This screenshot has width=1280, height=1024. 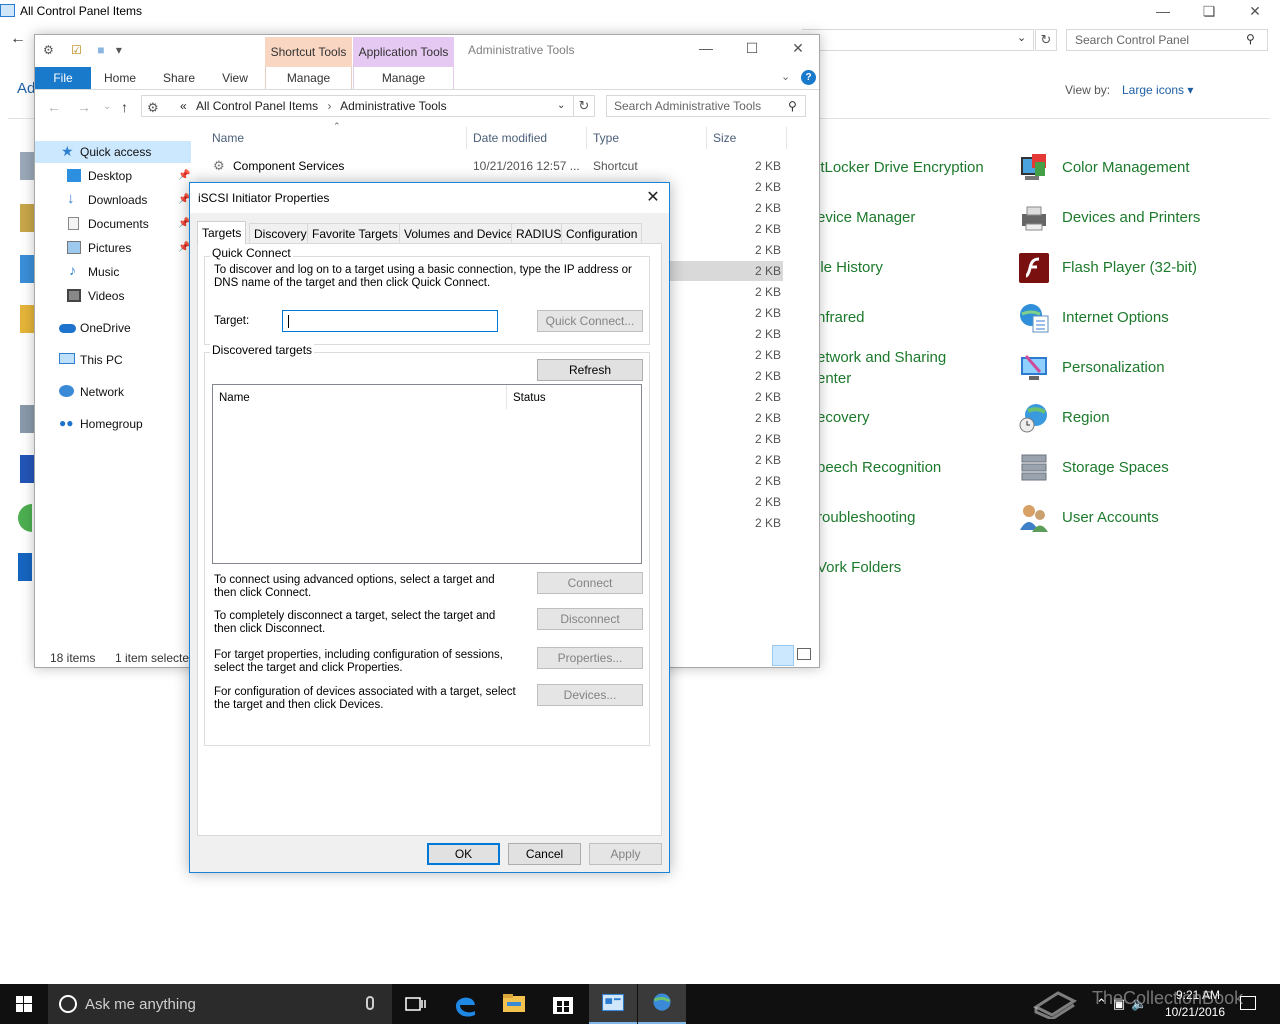 What do you see at coordinates (662, 1004) in the screenshot?
I see `iscsi-initiator-taskbar-icon` at bounding box center [662, 1004].